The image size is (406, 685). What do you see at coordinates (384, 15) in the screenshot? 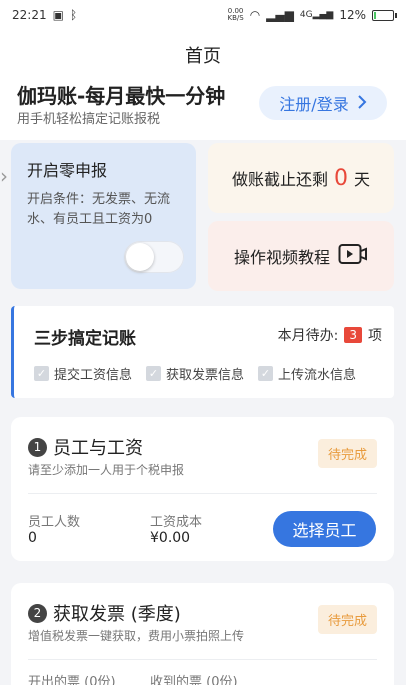
I see `battery-icon` at bounding box center [384, 15].